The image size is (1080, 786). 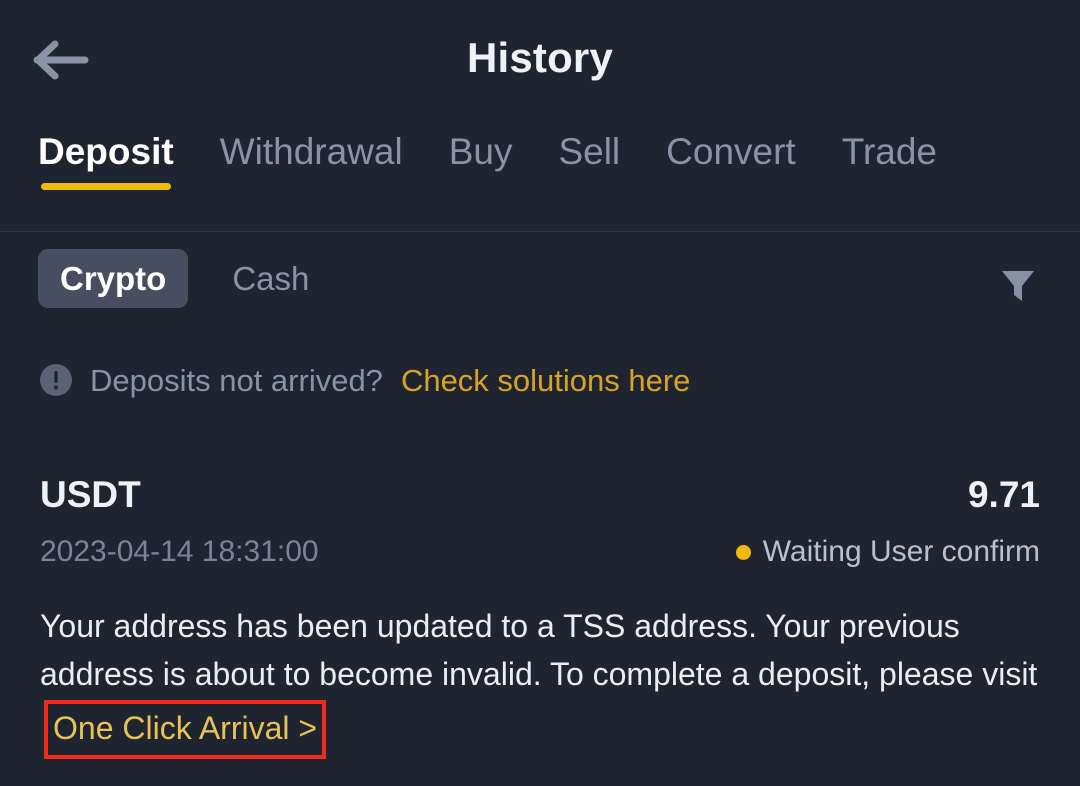 I want to click on filter-funnel-icon, so click(x=1018, y=287).